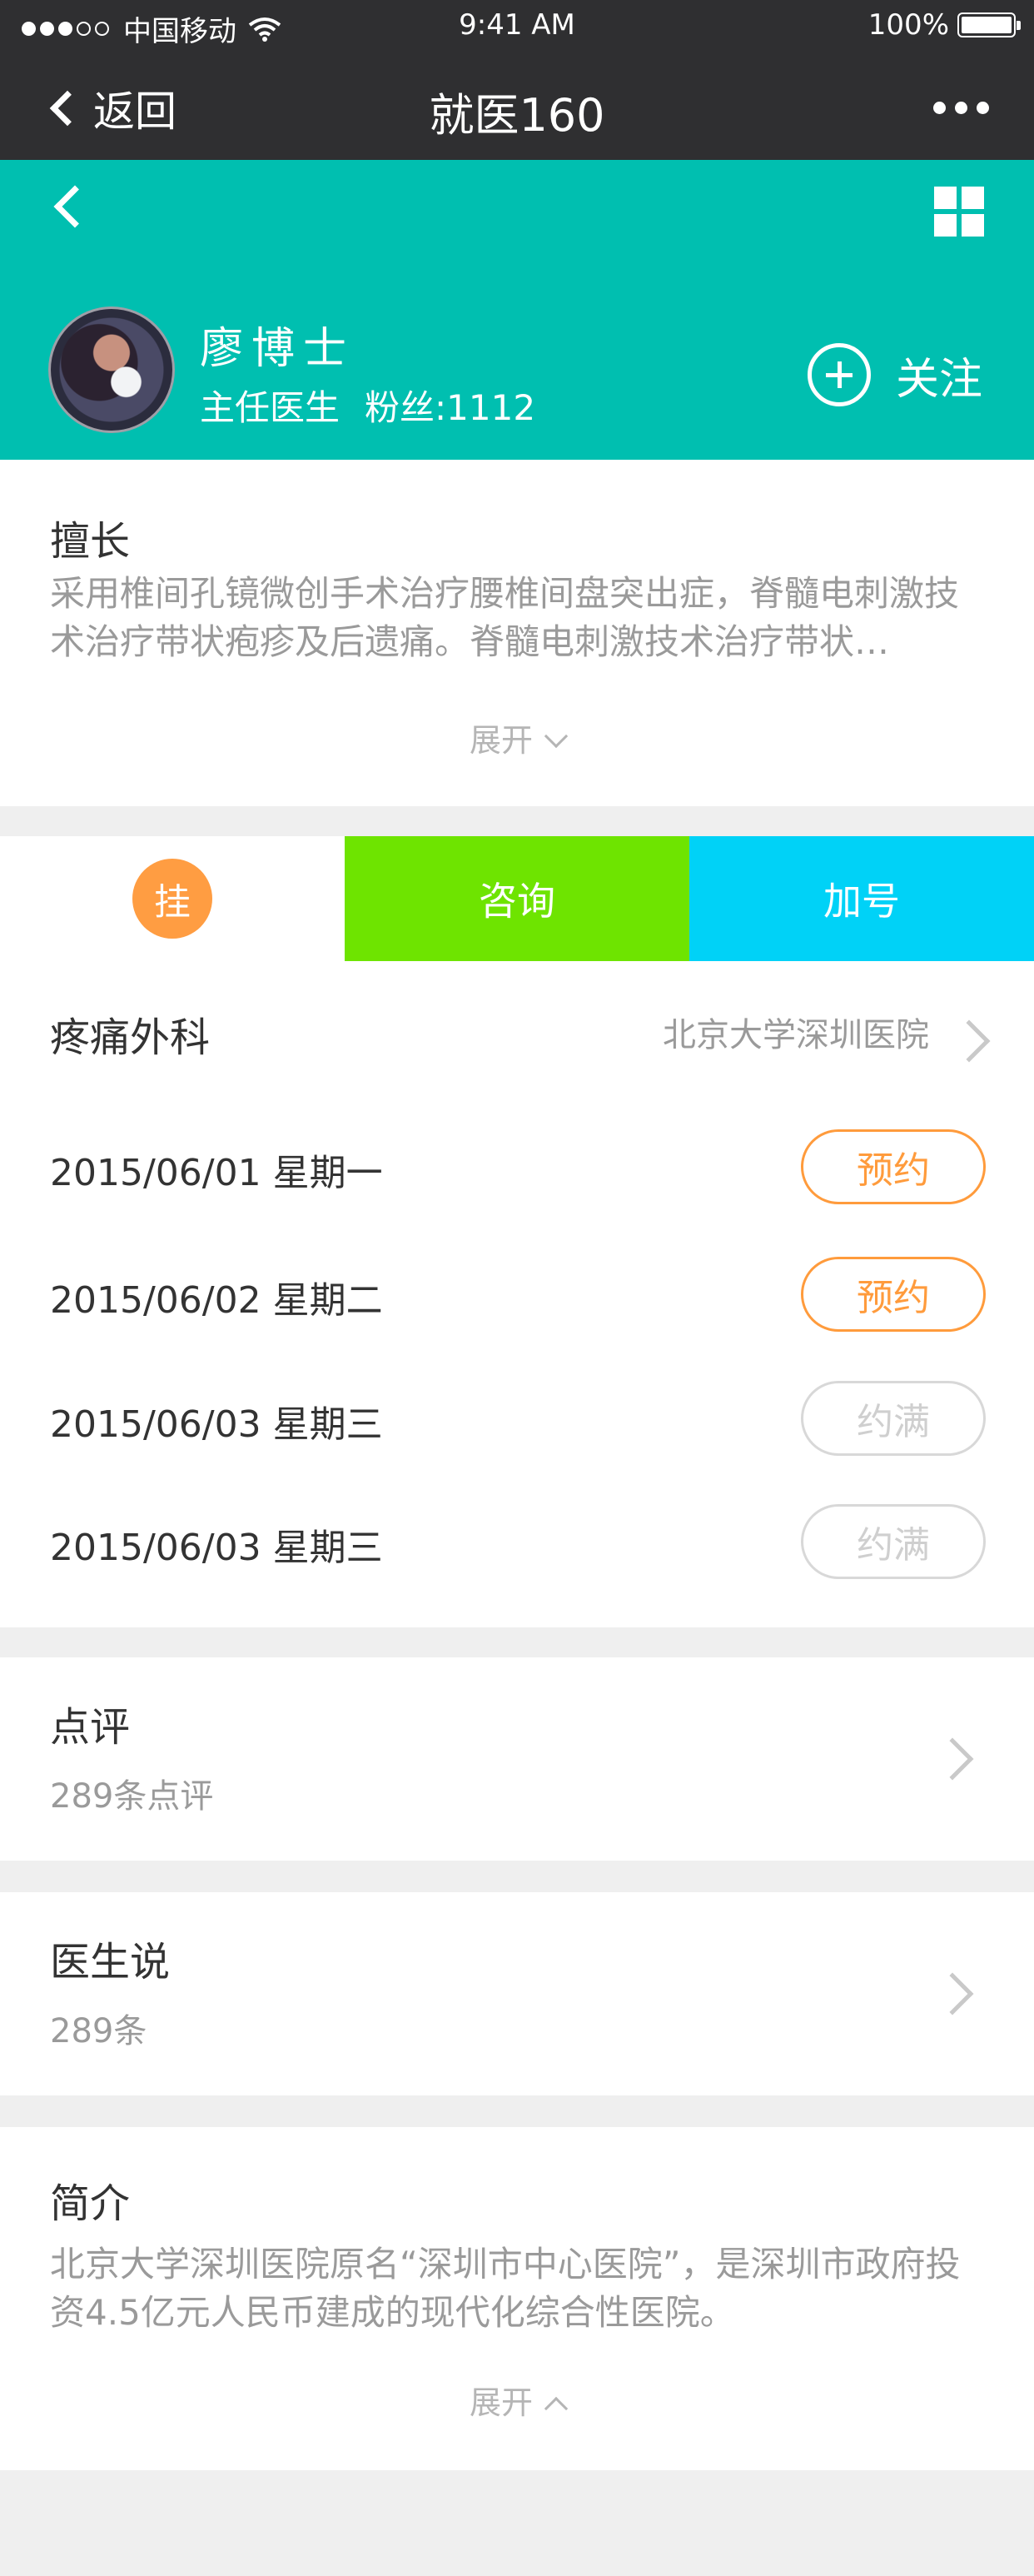 Image resolution: width=1034 pixels, height=2576 pixels. Describe the element at coordinates (111, 1962) in the screenshot. I see `doctor-says-title: 医生说` at that location.